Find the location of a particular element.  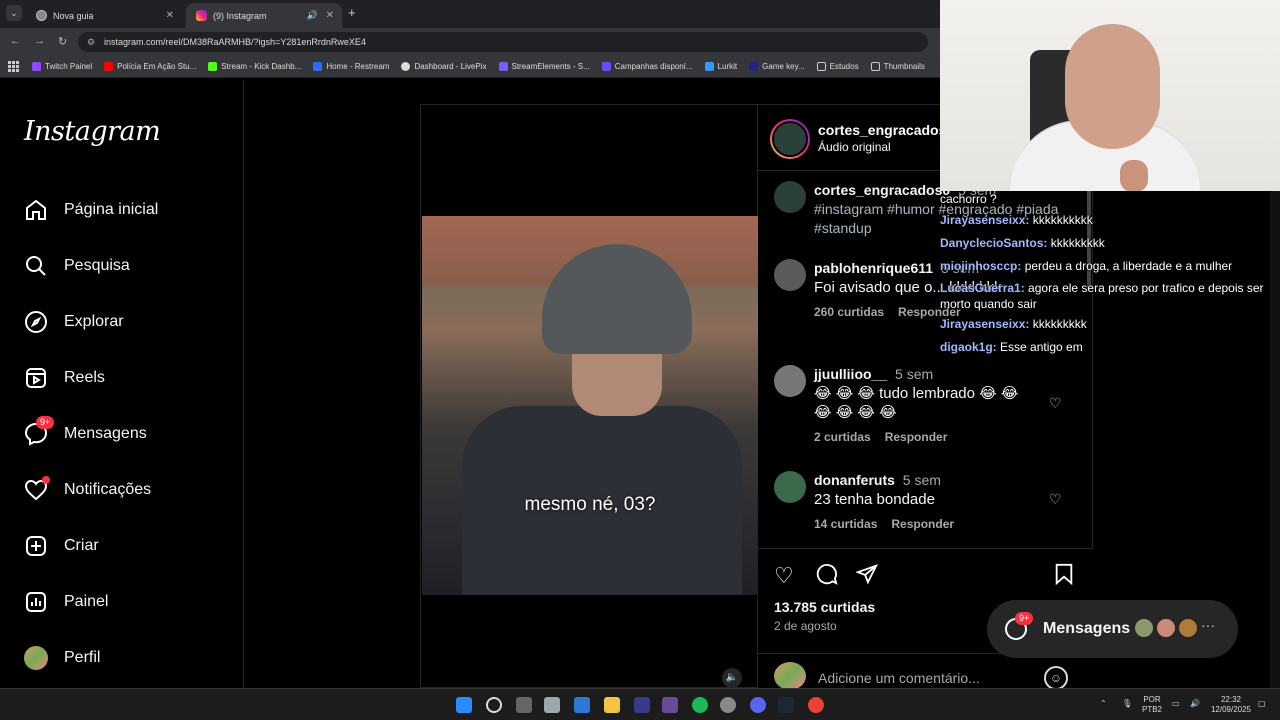

back-icon: ← is located at coordinates (15, 41).